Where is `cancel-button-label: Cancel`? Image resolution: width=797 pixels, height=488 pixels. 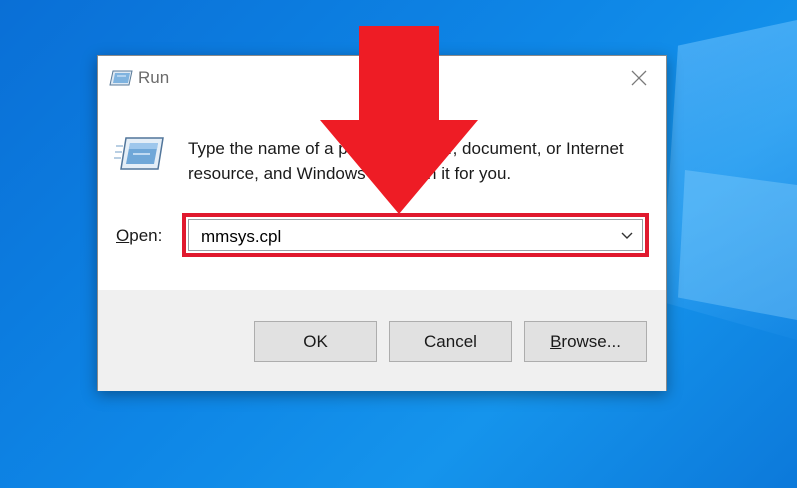 cancel-button-label: Cancel is located at coordinates (450, 341).